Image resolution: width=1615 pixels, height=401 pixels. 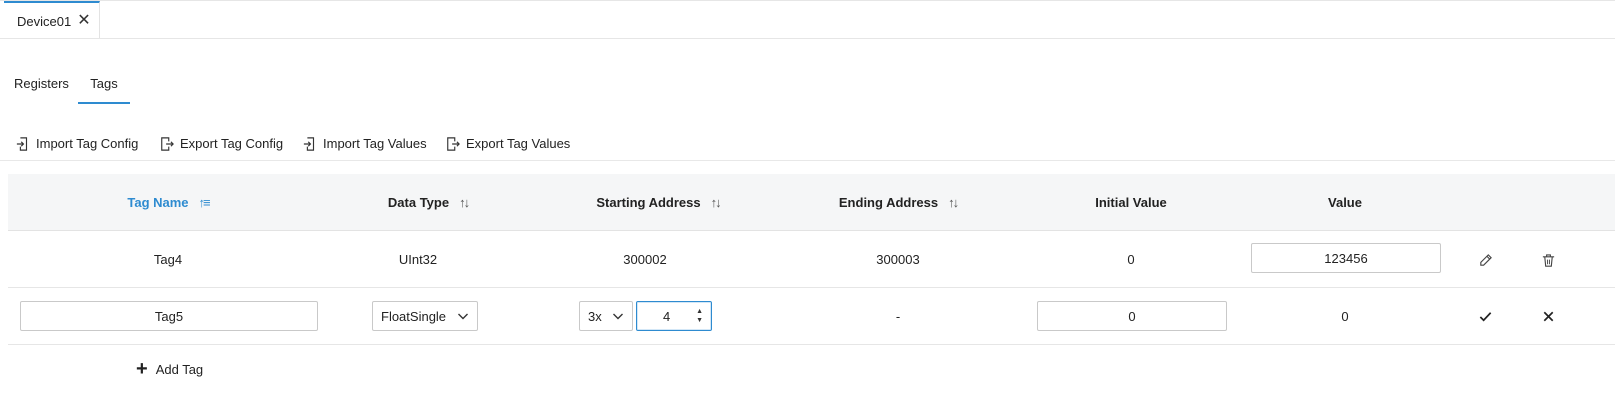 I want to click on export-tag-config-button: Export Tag Config, so click(x=221, y=143).